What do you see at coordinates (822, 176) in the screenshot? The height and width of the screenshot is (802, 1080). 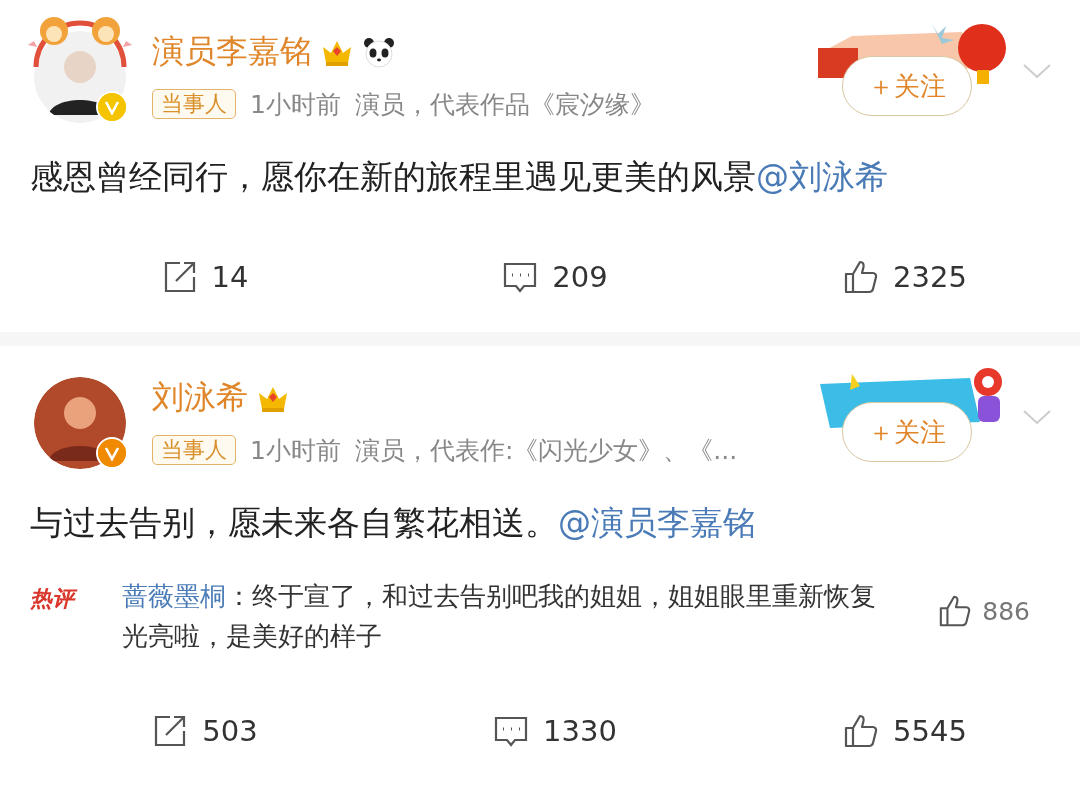 I see `mention-link: @刘泳希` at bounding box center [822, 176].